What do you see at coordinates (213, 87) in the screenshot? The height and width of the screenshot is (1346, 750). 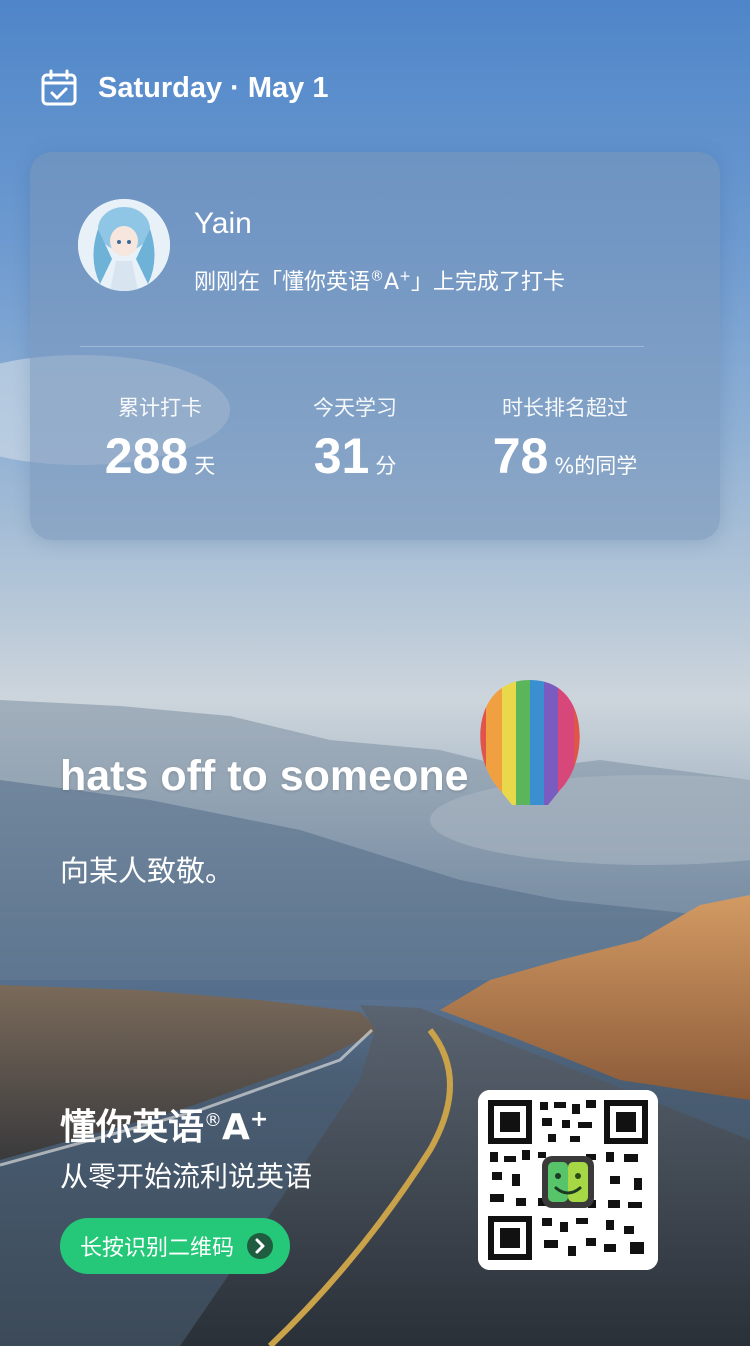 I see `date-text: Saturday · May 1` at bounding box center [213, 87].